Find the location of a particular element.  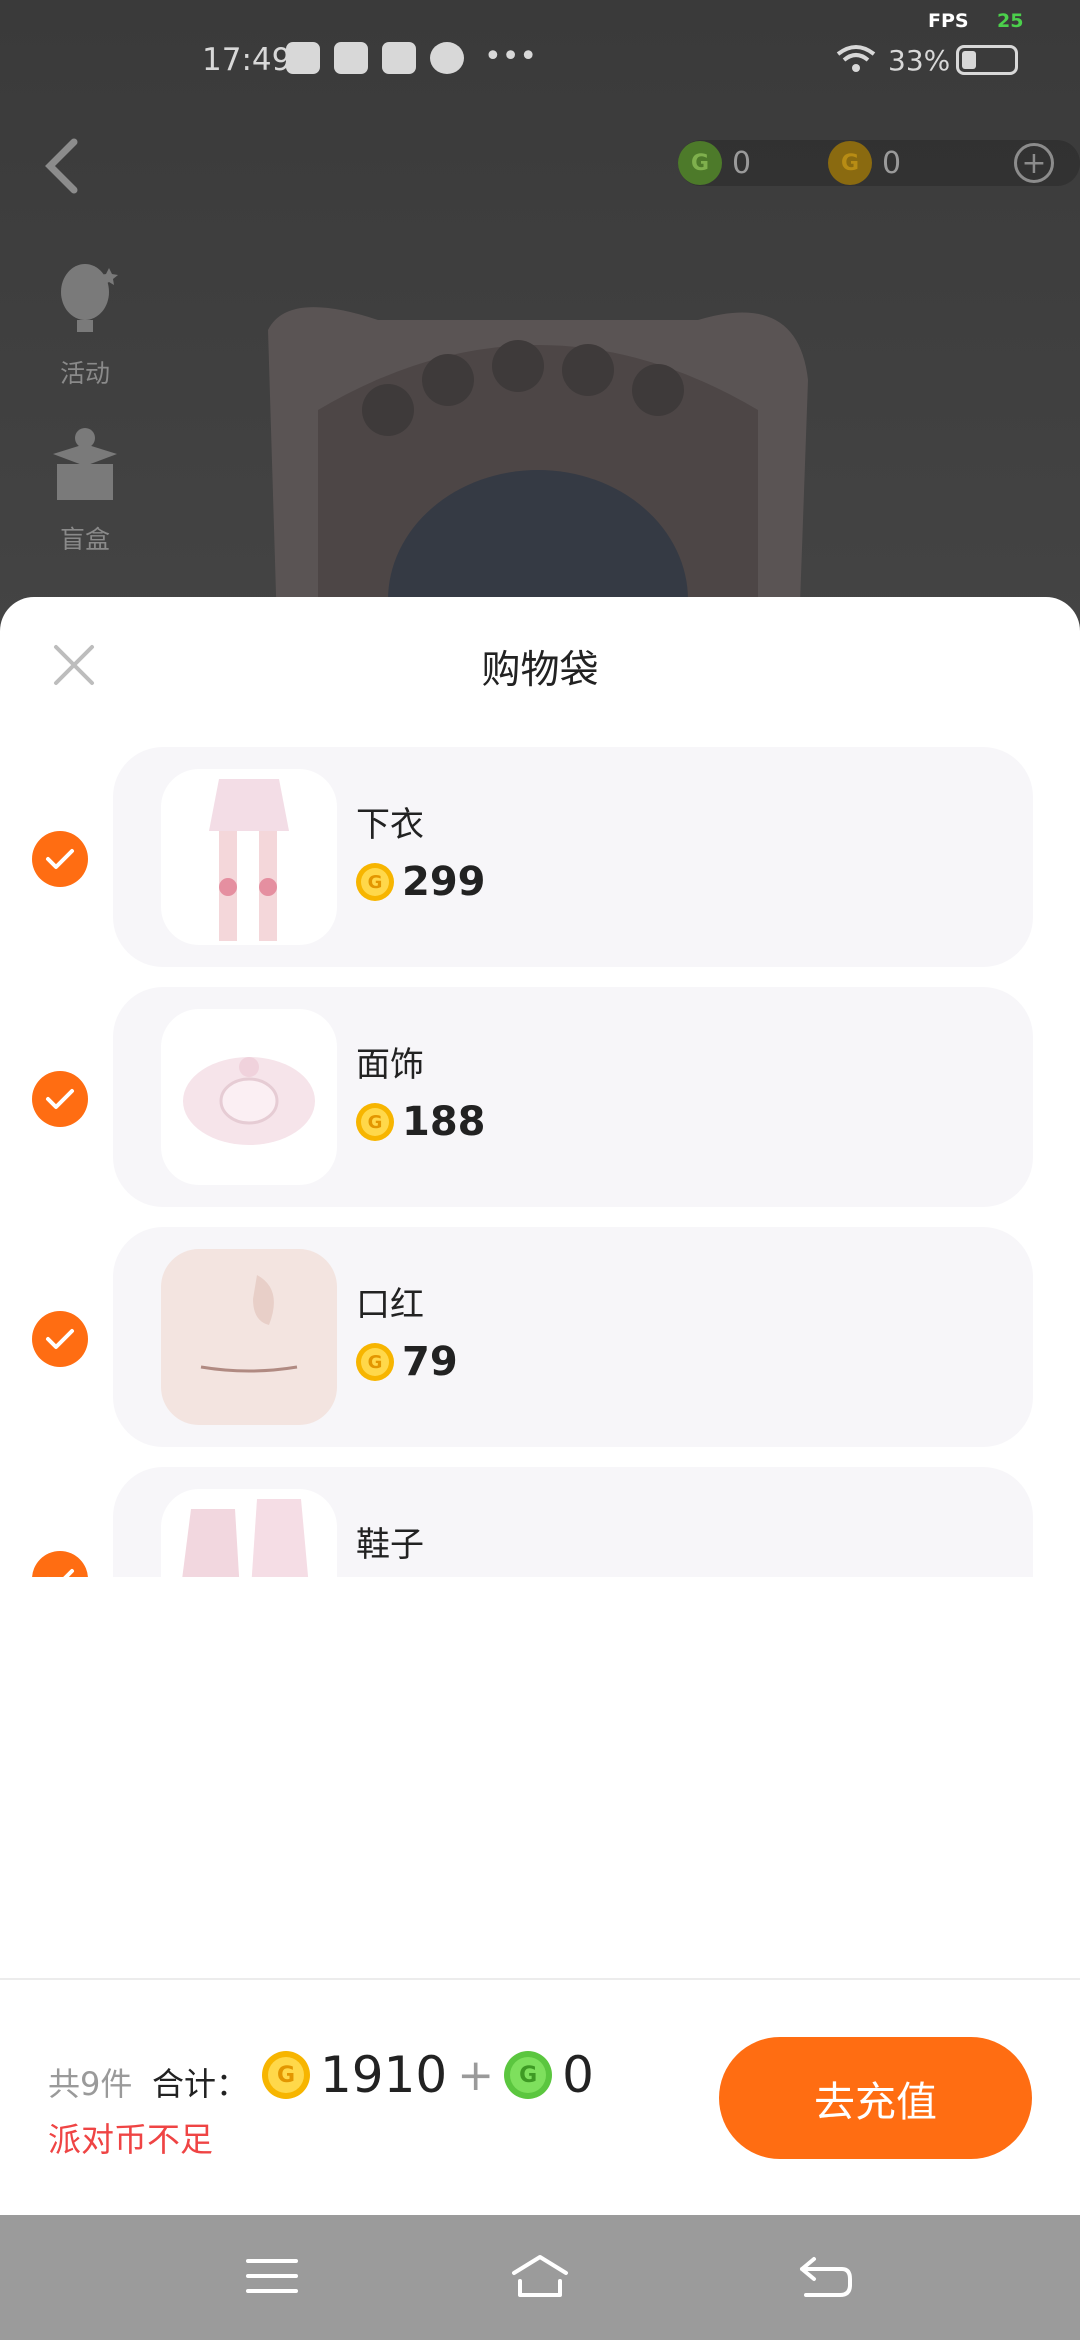

sheet-title: 购物袋 is located at coordinates (540, 670).